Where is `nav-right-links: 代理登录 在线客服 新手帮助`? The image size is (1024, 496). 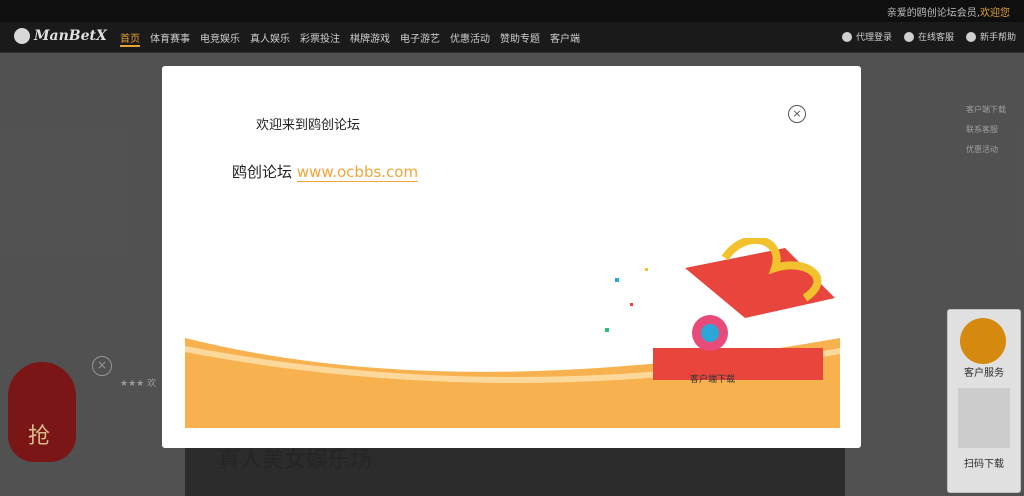 nav-right-links: 代理登录 在线客服 新手帮助 is located at coordinates (928, 36).